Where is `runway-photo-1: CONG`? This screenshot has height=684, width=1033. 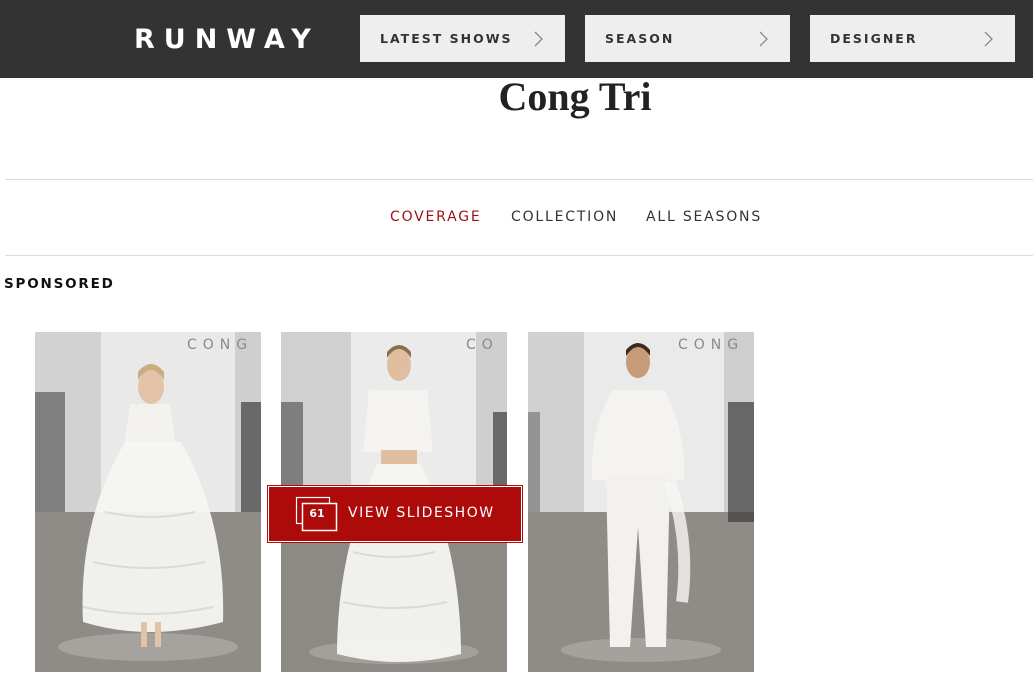 runway-photo-1: CONG is located at coordinates (148, 502).